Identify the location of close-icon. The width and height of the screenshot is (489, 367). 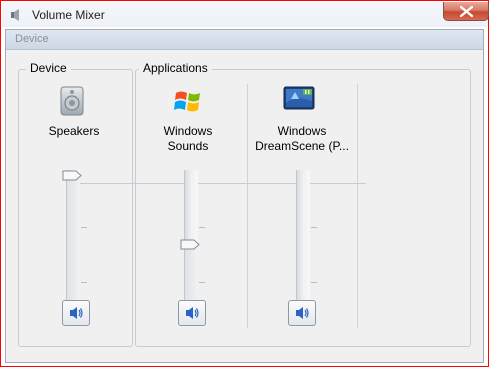
(466, 11).